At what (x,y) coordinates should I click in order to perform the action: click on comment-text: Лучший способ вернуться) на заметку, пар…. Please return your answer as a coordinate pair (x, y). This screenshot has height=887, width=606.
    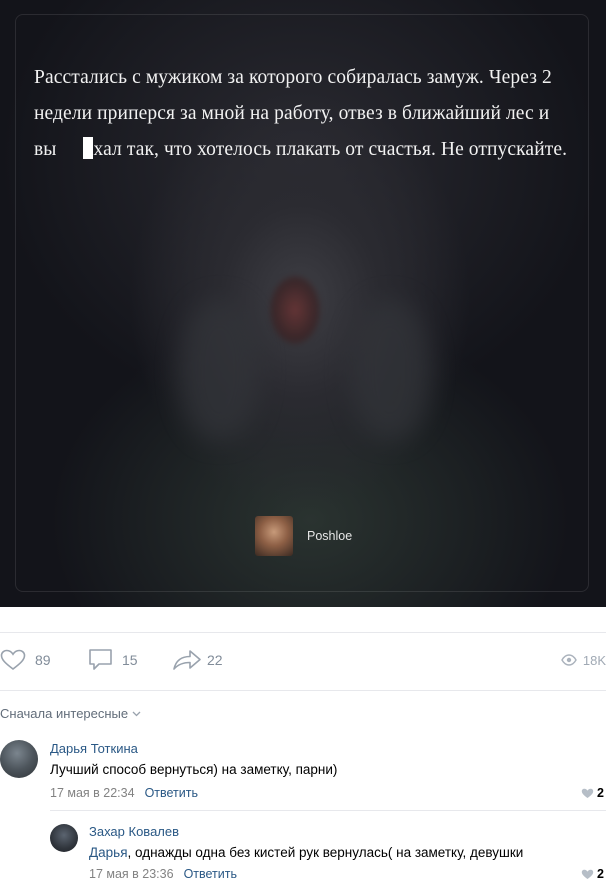
    Looking at the image, I should click on (194, 769).